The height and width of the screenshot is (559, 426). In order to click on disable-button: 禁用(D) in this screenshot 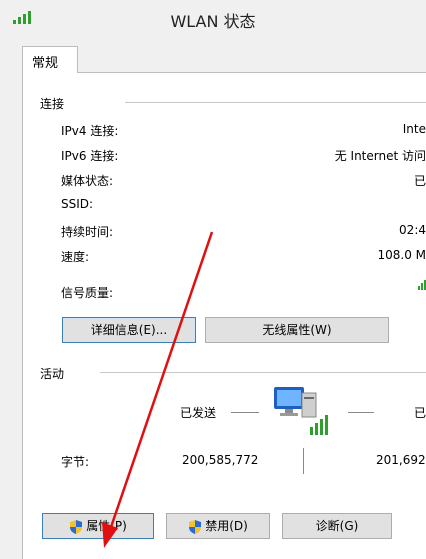, I will do `click(218, 526)`.